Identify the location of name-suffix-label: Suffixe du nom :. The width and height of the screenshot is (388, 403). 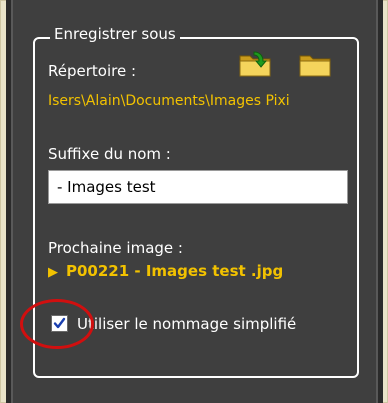
(109, 154).